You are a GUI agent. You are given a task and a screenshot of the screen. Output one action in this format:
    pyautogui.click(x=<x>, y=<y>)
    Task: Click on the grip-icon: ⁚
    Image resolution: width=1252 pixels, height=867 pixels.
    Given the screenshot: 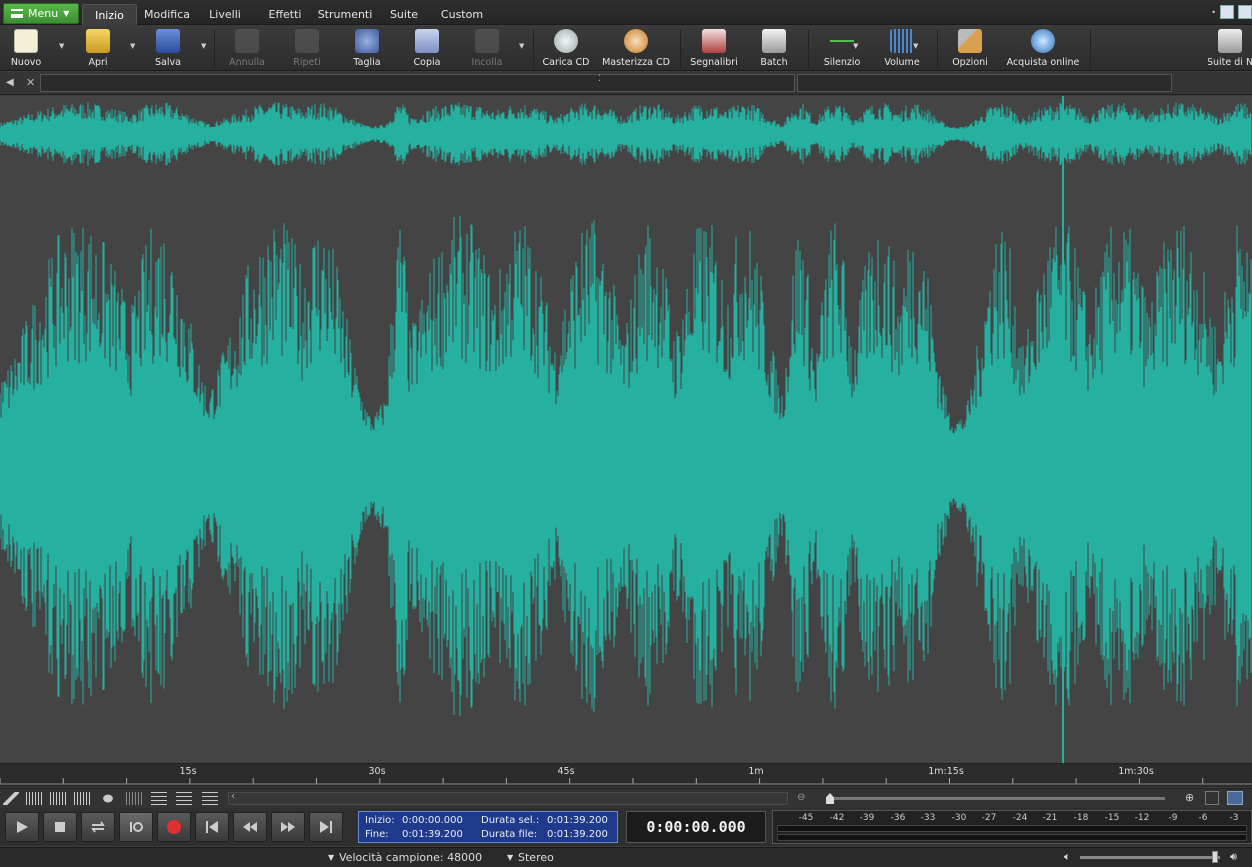 What is the action you would take?
    pyautogui.click(x=599, y=79)
    